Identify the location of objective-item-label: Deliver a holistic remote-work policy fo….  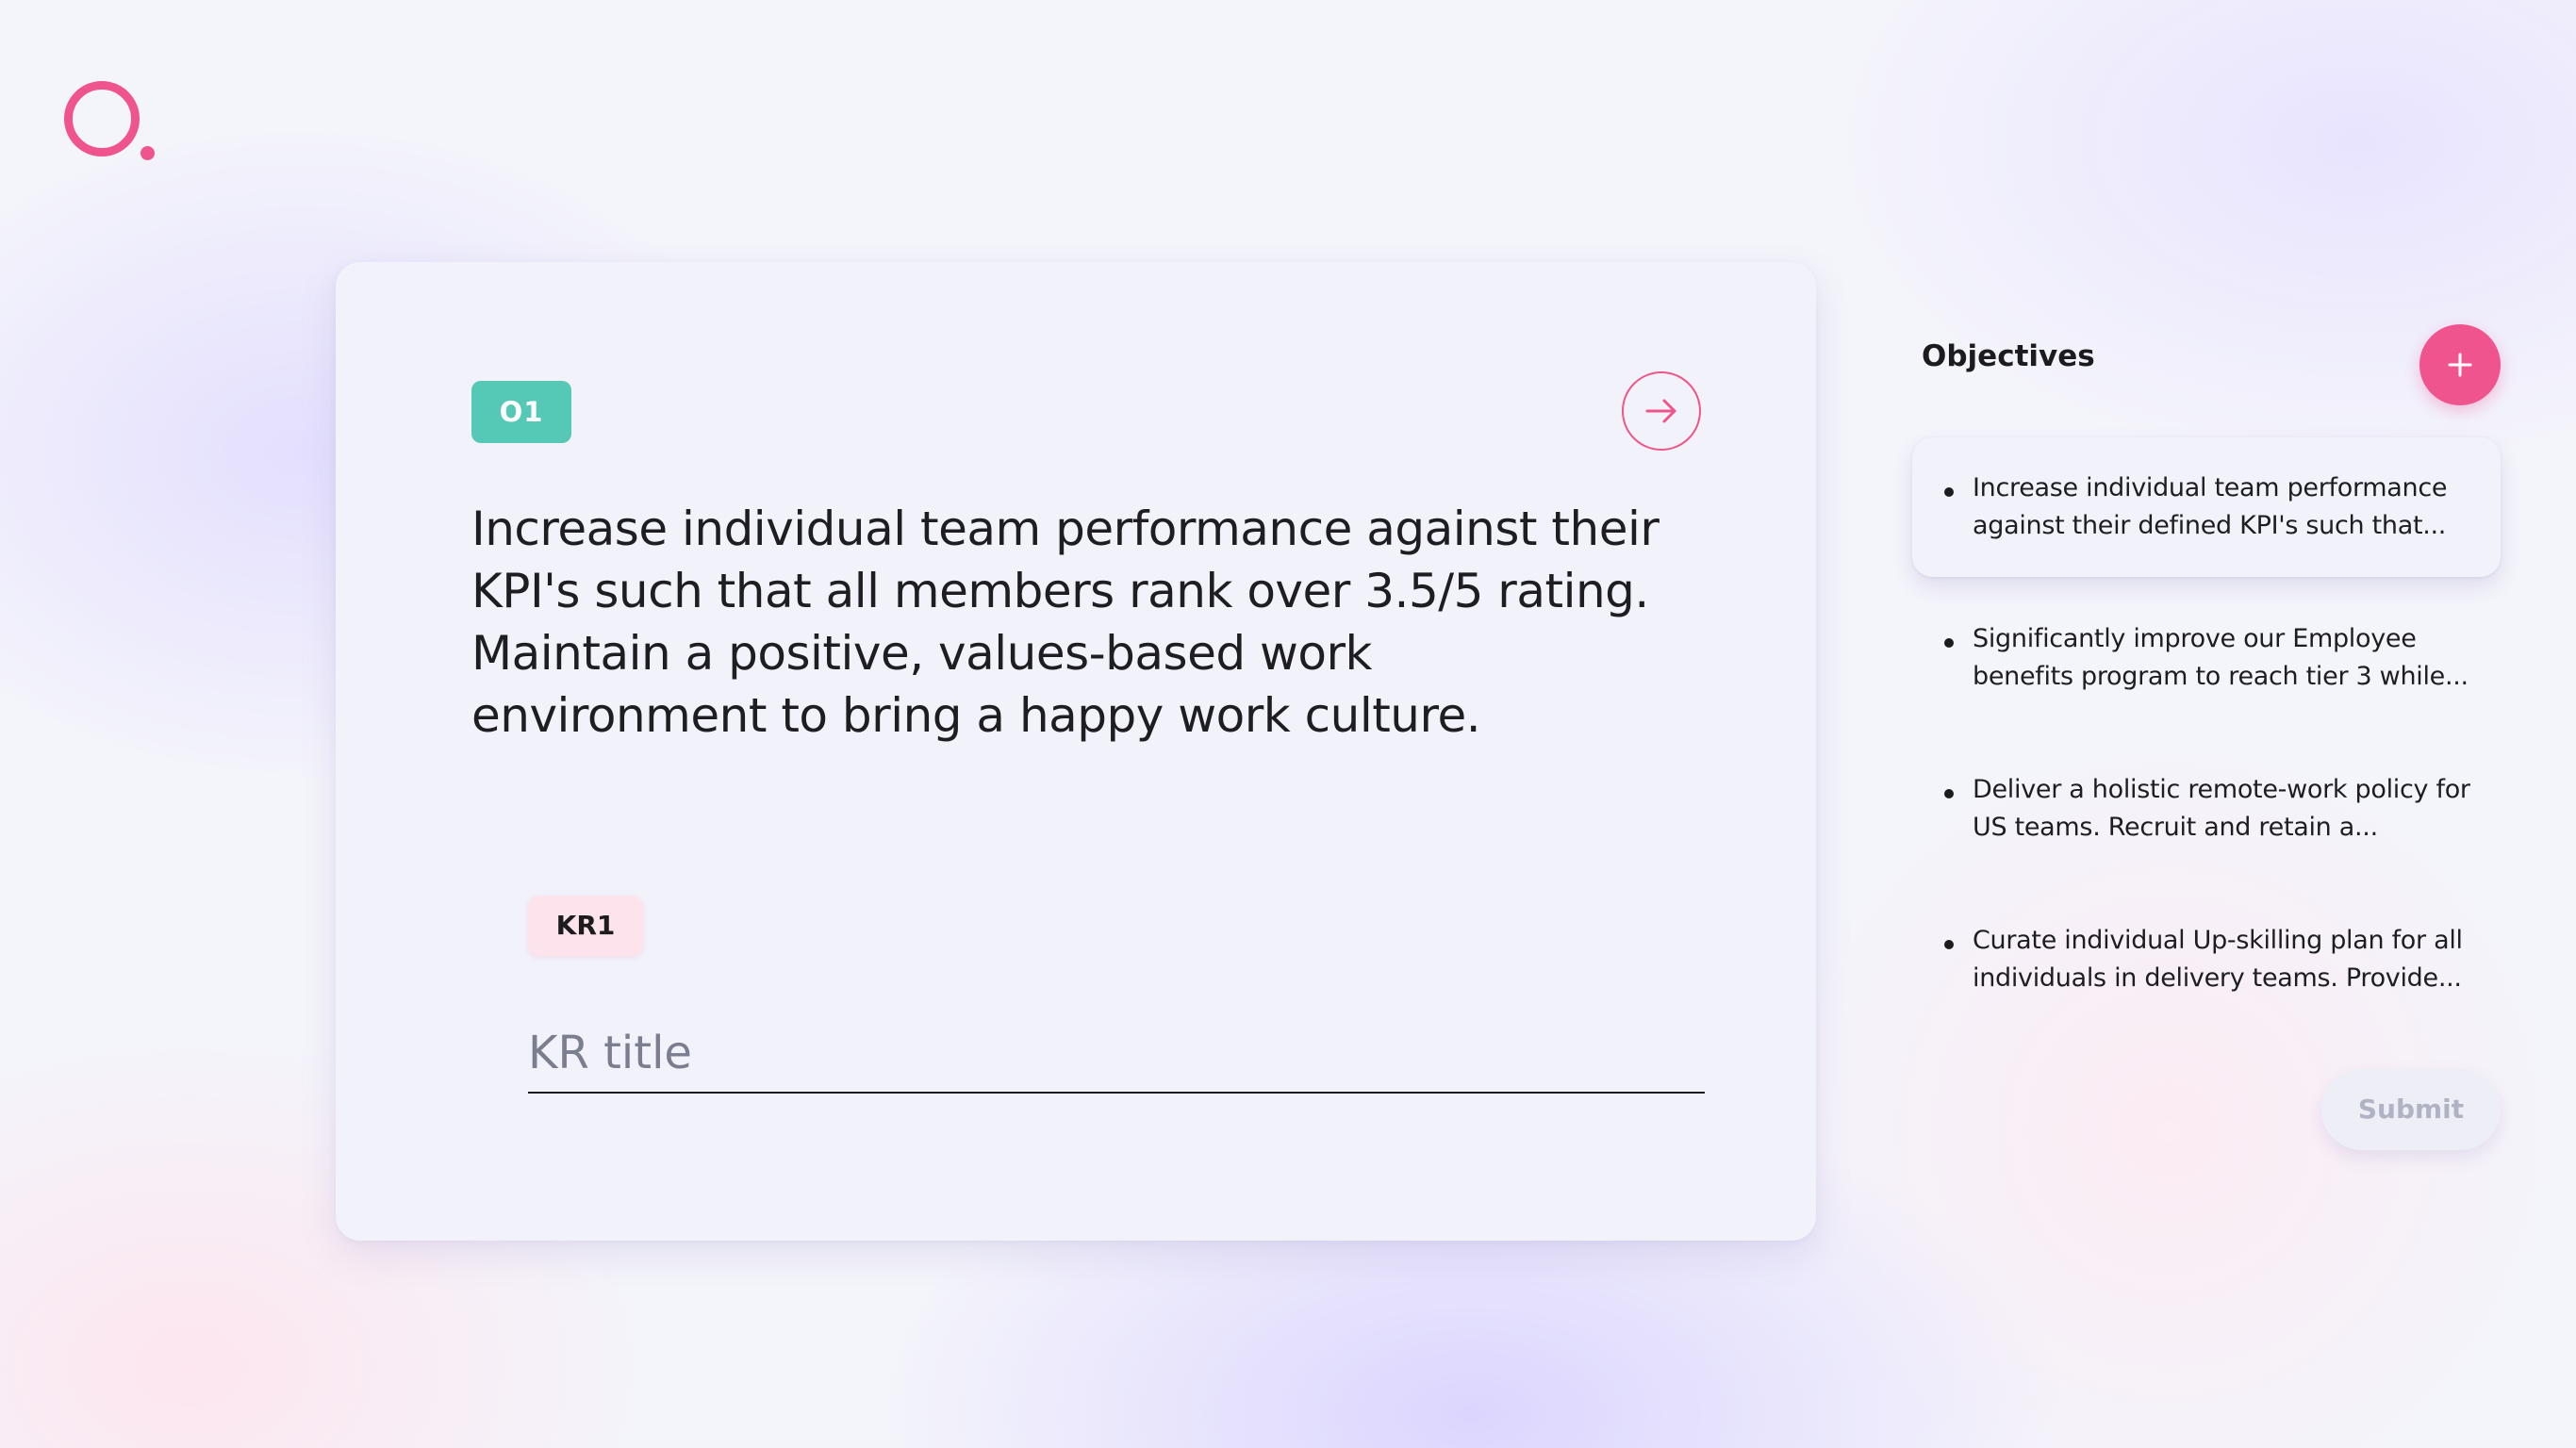
(2221, 808).